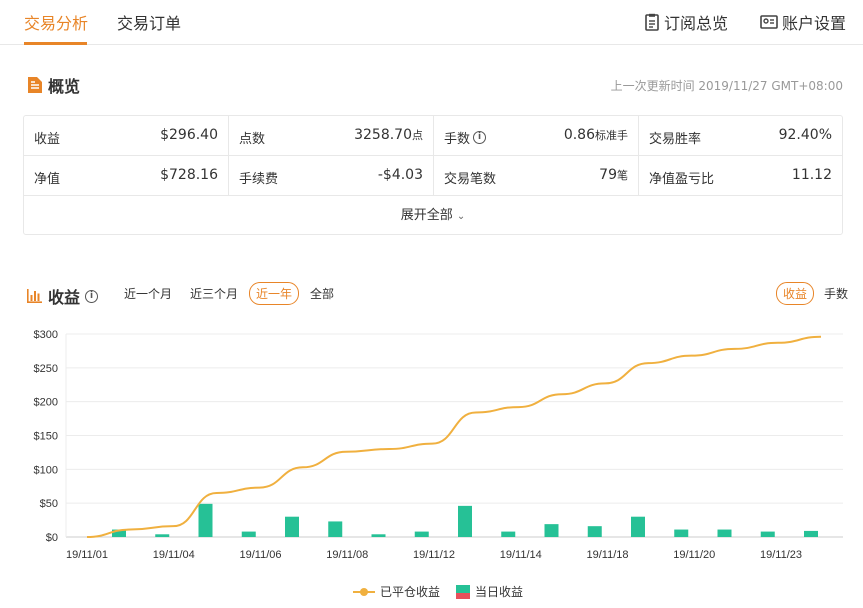  I want to click on stat-cell: 手续费 -$4.03, so click(331, 176).